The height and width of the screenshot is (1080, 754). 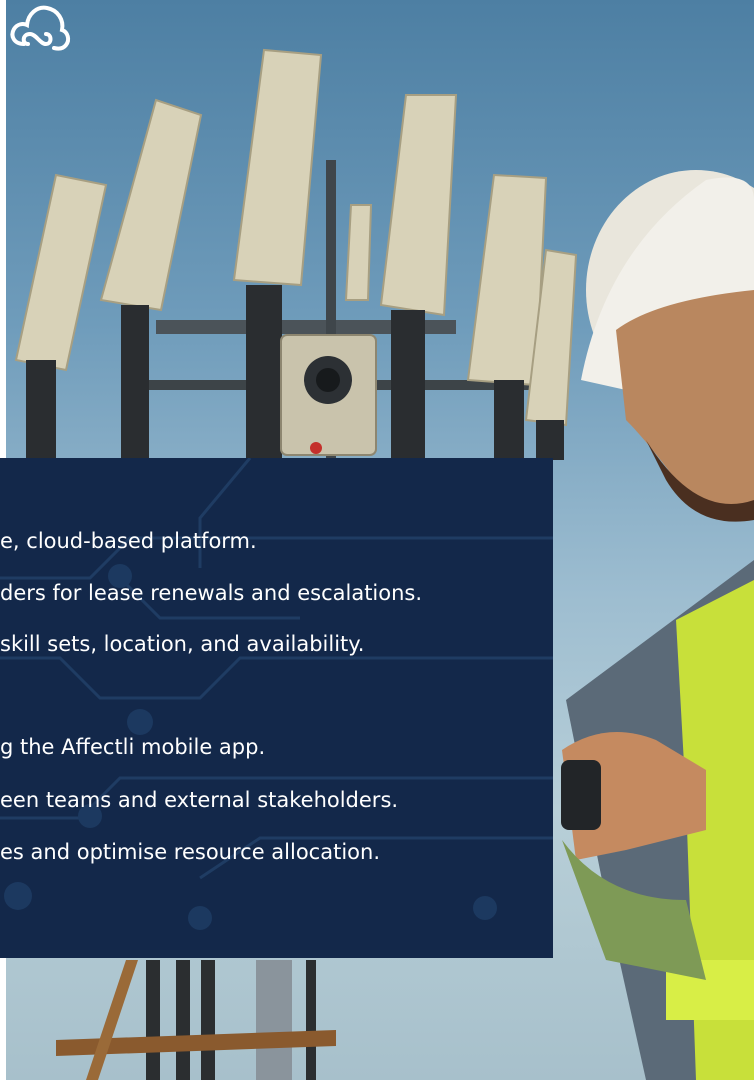 What do you see at coordinates (211, 593) in the screenshot?
I see `feature-line: ders for lease renewals and escalations.` at bounding box center [211, 593].